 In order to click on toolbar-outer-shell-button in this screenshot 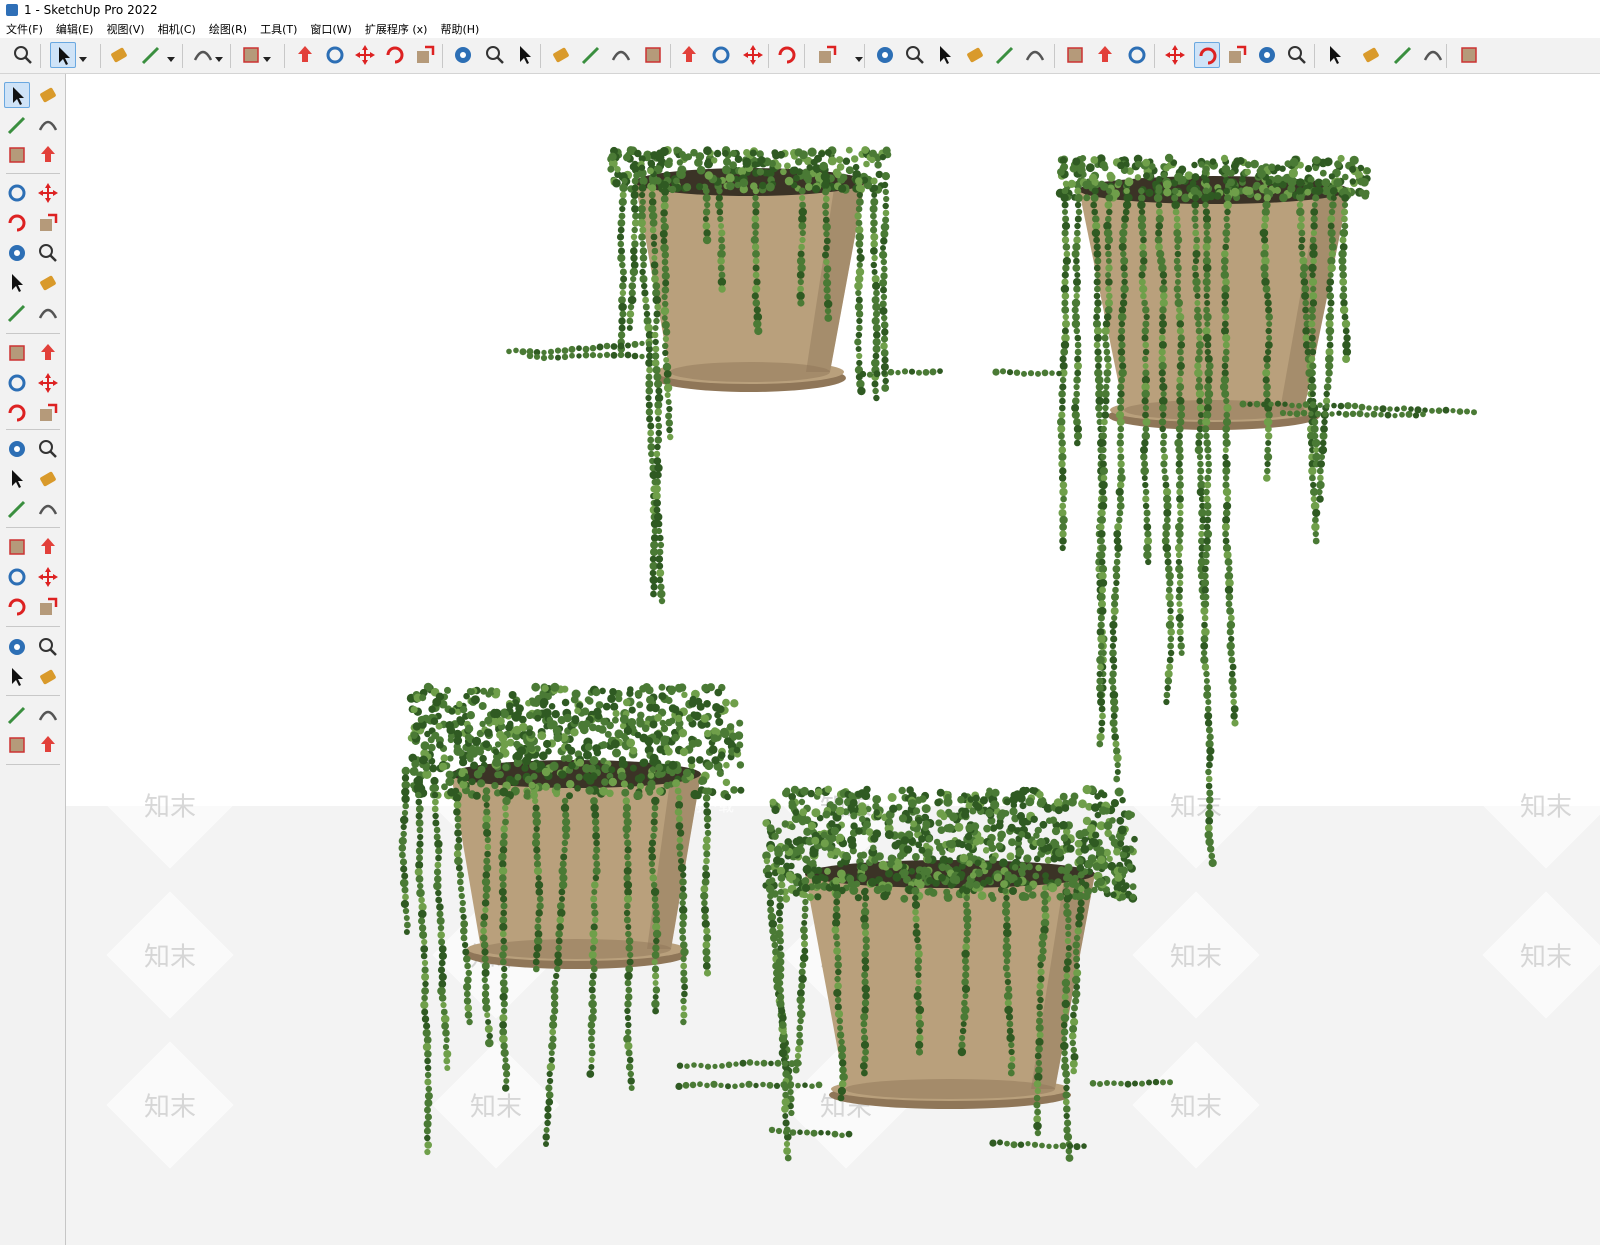, I will do `click(1137, 55)`.